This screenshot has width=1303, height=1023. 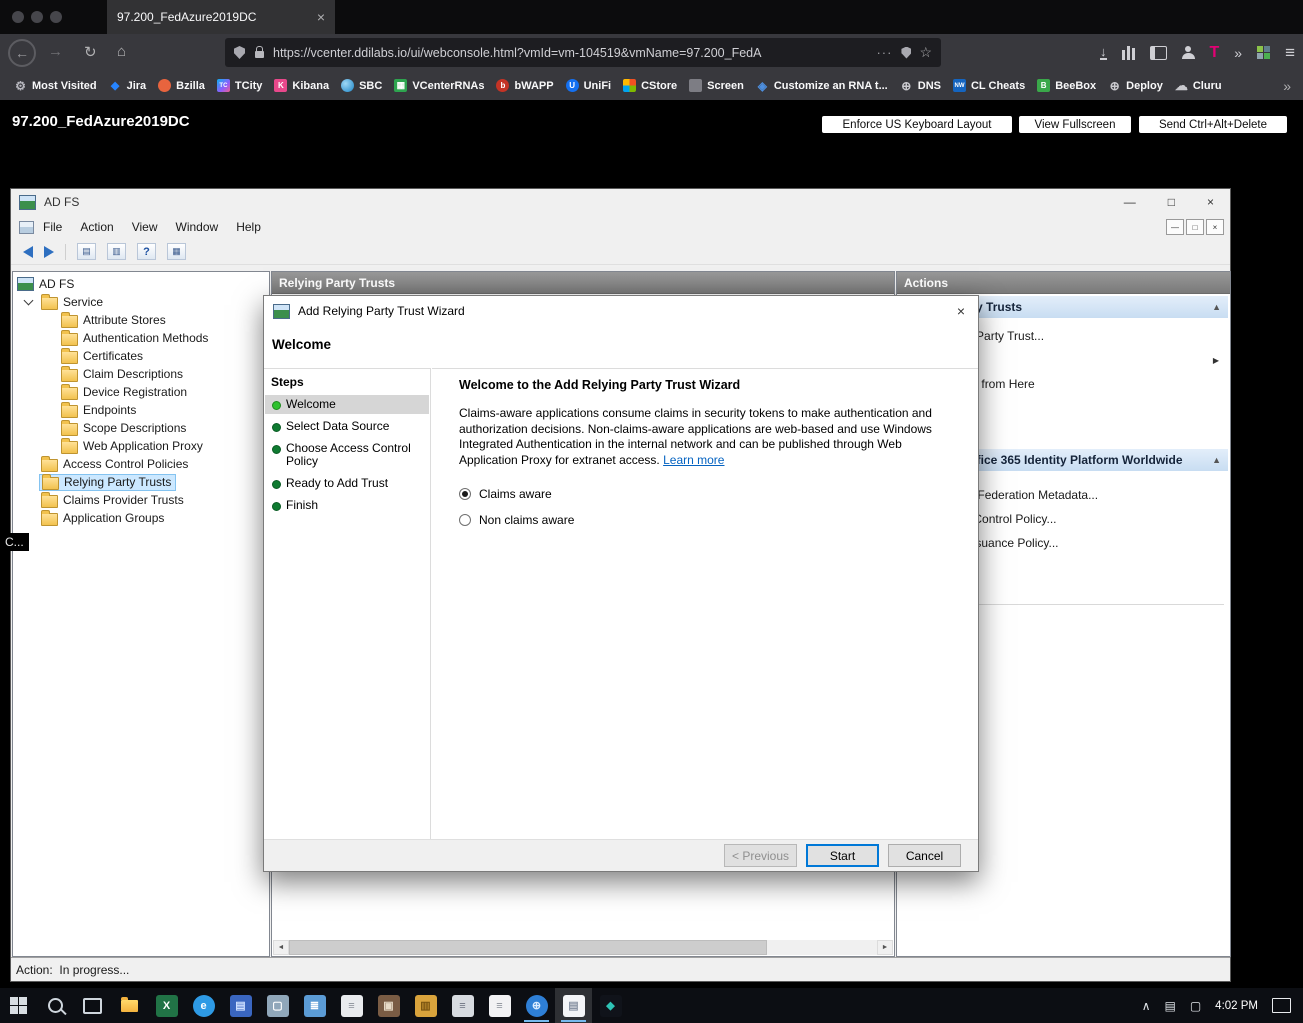 What do you see at coordinates (141, 374) in the screenshot?
I see `tree-item-claim-descriptions: Claim Descriptions` at bounding box center [141, 374].